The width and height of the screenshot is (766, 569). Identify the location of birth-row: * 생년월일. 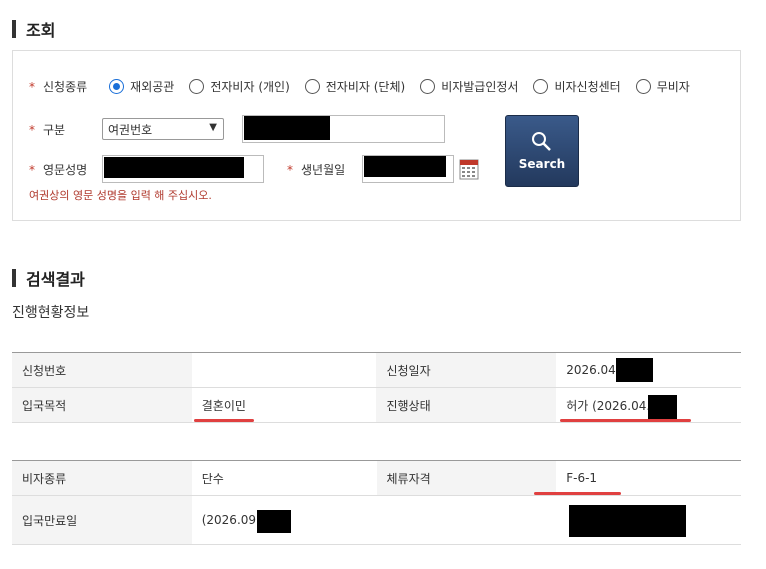
(316, 169).